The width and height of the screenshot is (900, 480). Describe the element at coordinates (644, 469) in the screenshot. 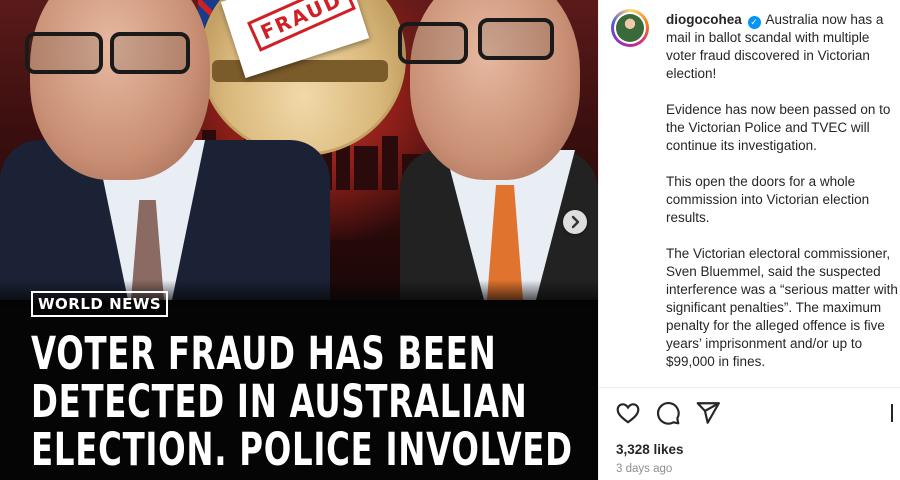

I see `post-age: 3 days ago` at that location.